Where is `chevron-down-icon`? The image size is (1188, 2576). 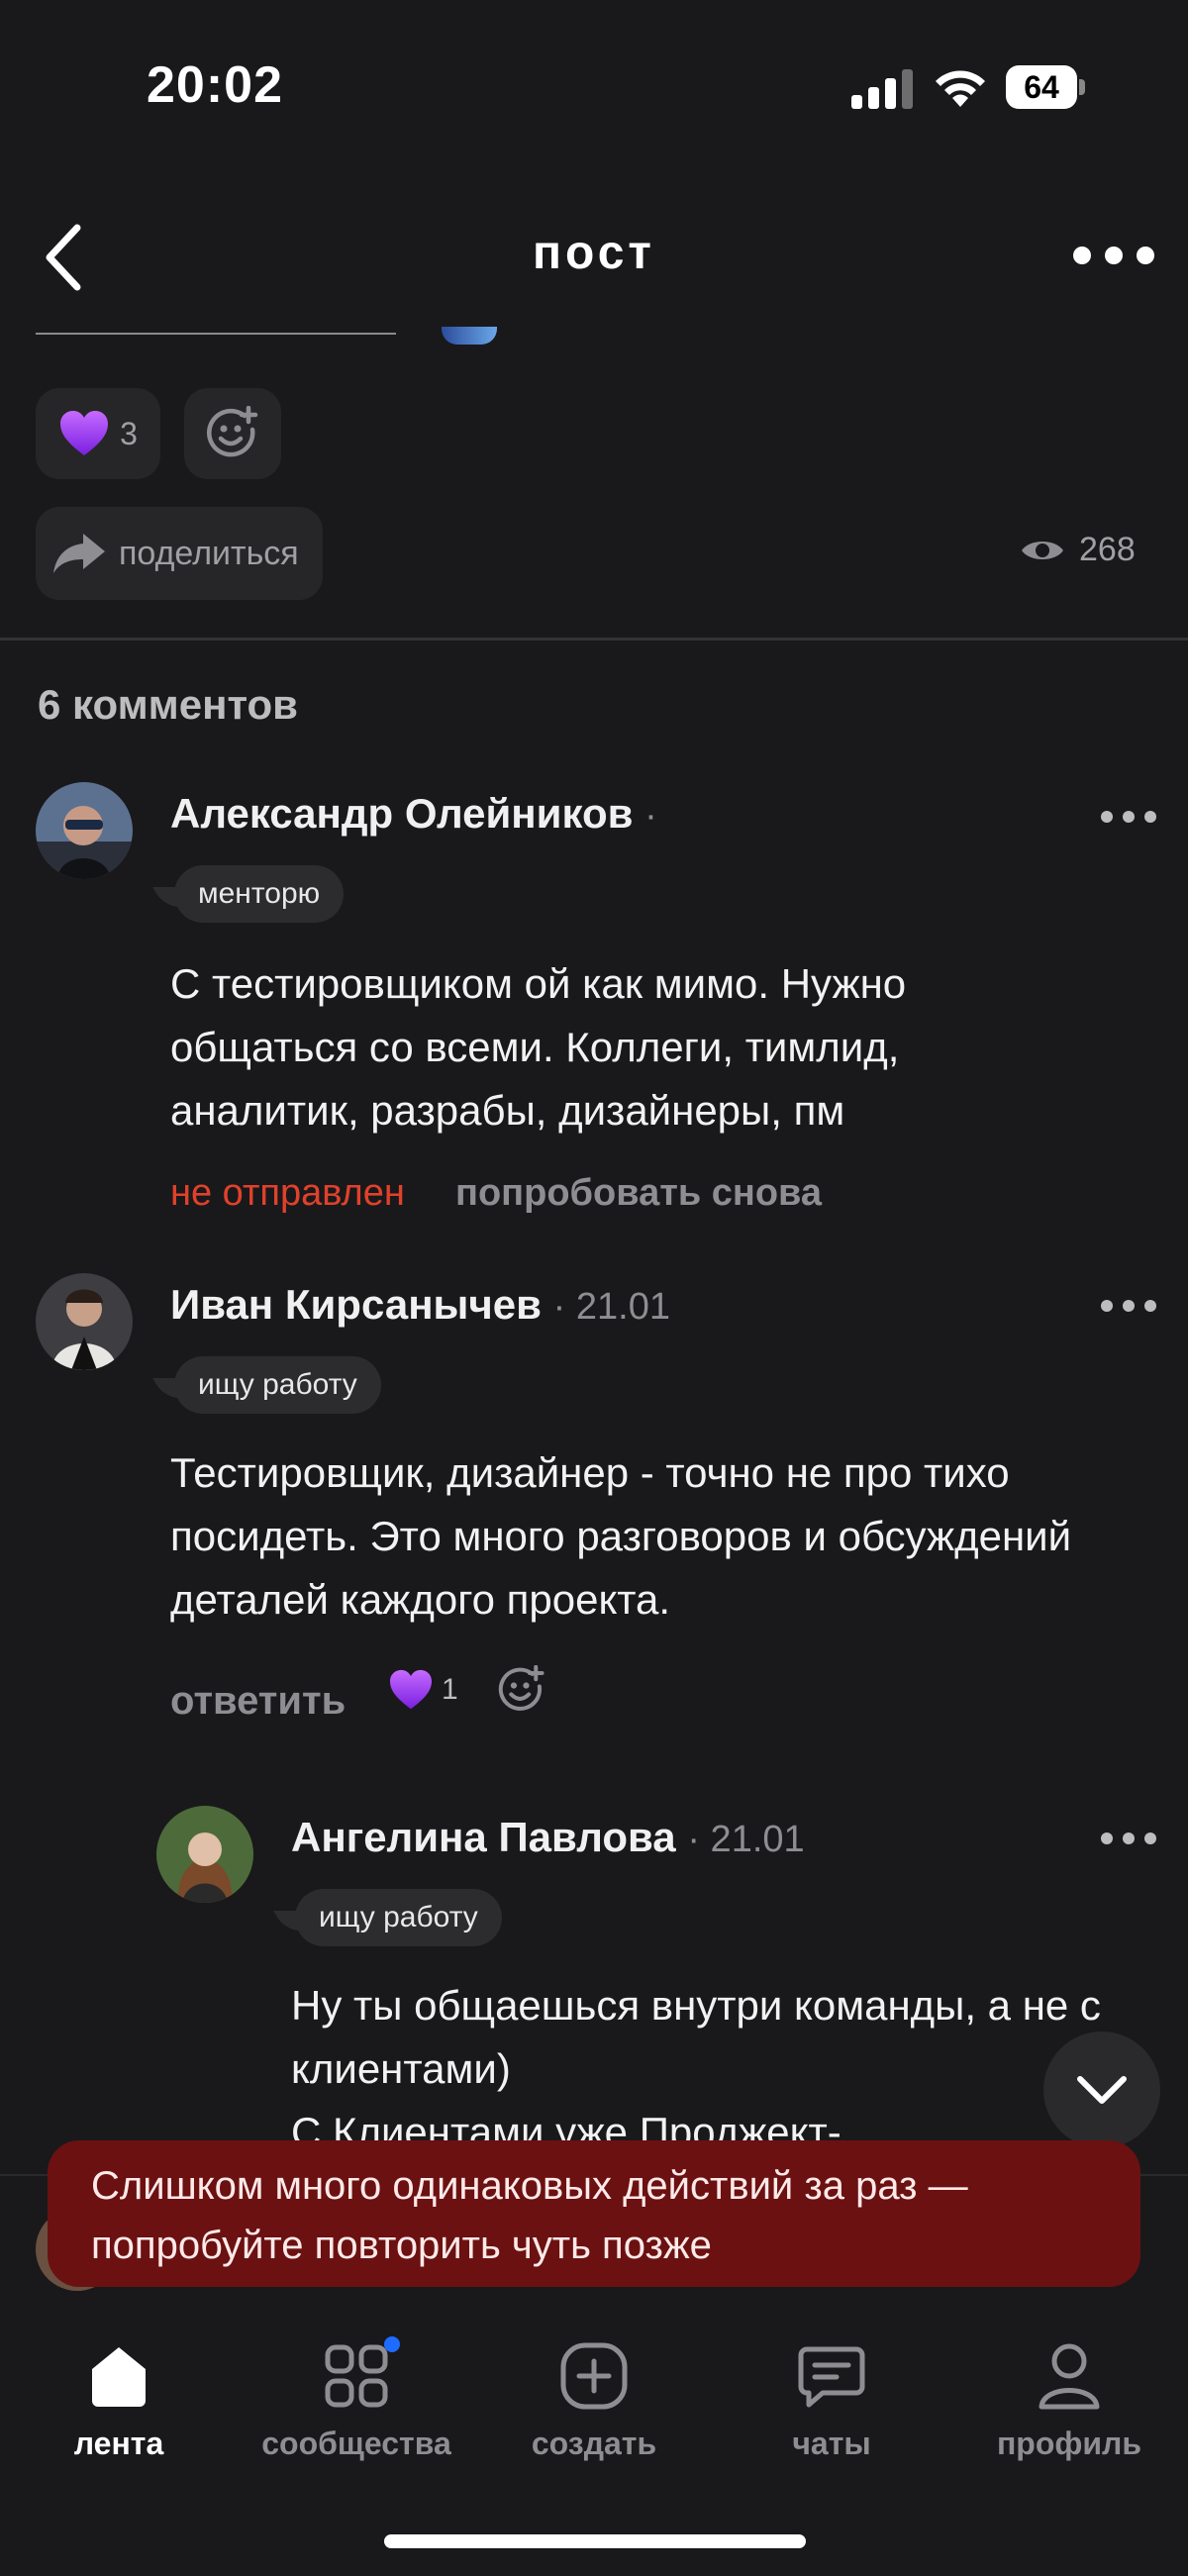 chevron-down-icon is located at coordinates (1102, 2090).